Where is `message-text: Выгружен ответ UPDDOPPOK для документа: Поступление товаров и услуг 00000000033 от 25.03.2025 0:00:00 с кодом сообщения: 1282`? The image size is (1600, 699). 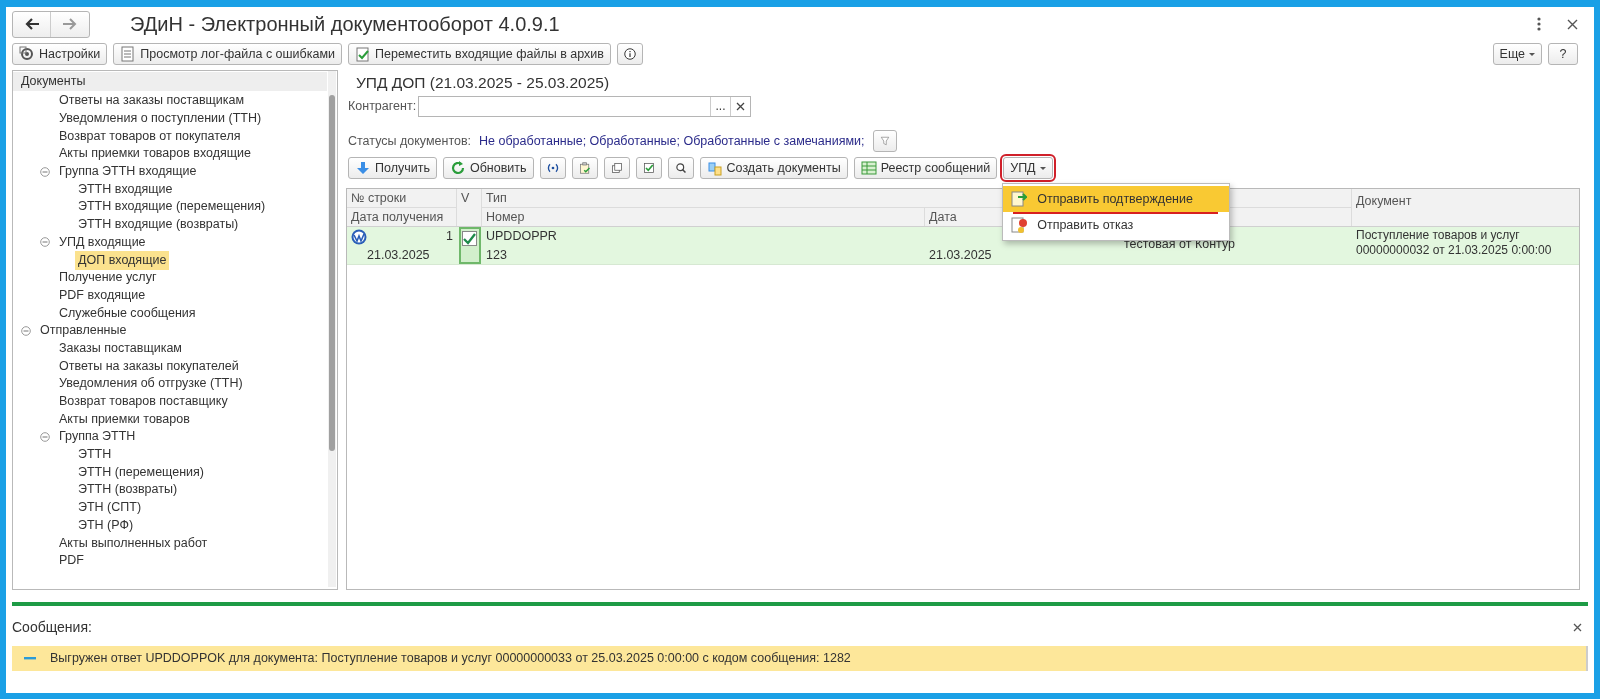
message-text: Выгружен ответ UPDDOPPOK для документа: Поступление товаров и услуг 00000000033 от 25.03.2025 0:00:00 с кодом сообщения: 1282 is located at coordinates (450, 659).